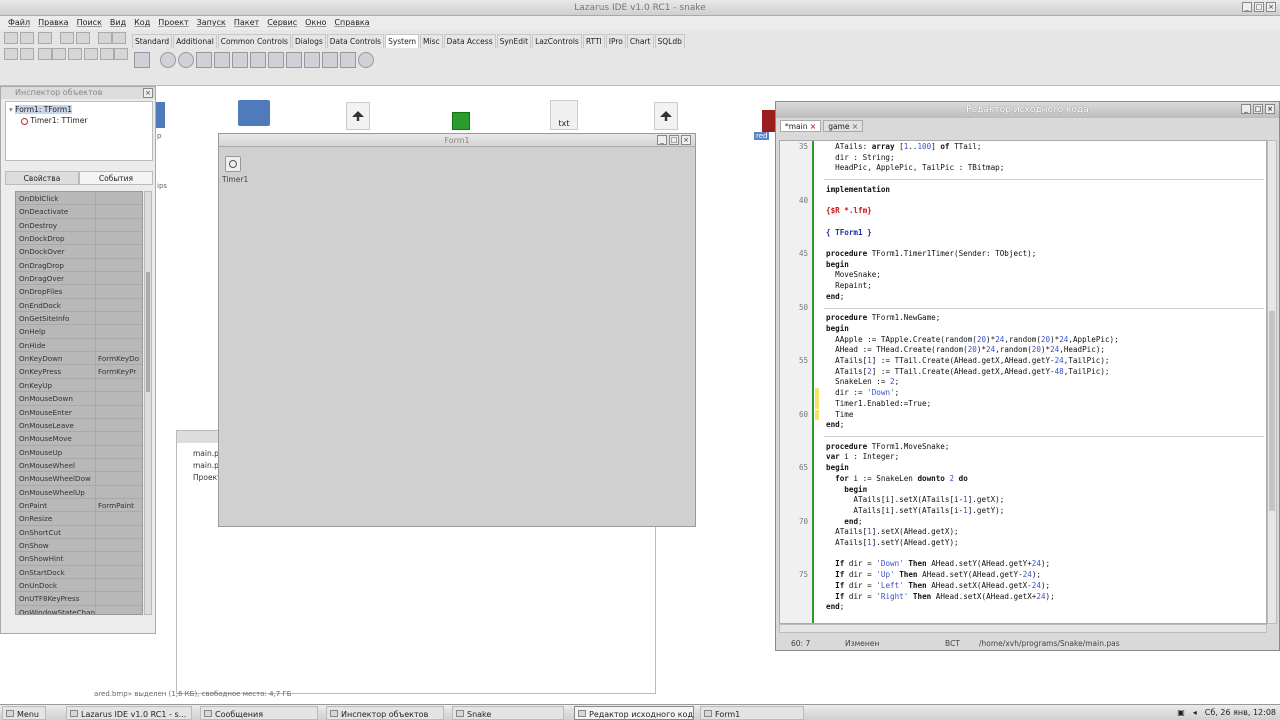  What do you see at coordinates (168, 60) in the screenshot?
I see `timer-component-icon` at bounding box center [168, 60].